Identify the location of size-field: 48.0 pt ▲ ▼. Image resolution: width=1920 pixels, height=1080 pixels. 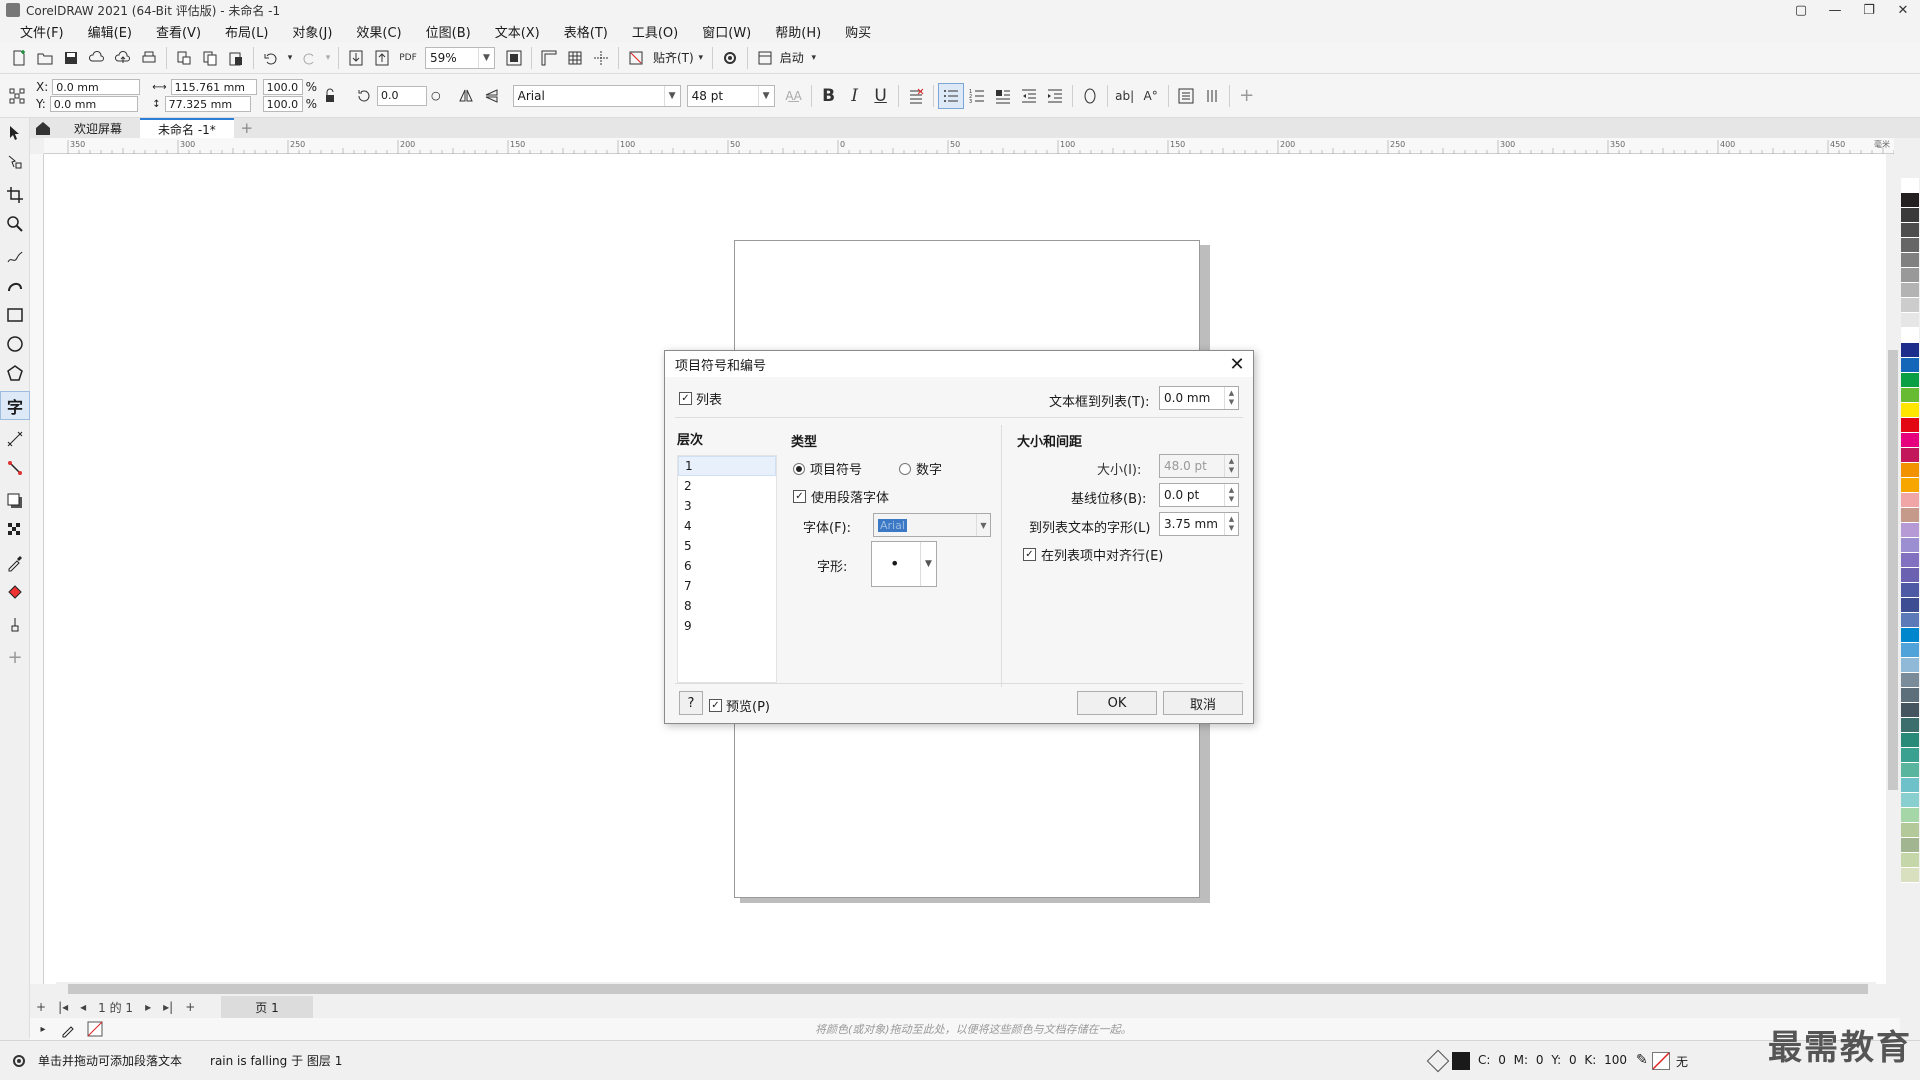
(1199, 466).